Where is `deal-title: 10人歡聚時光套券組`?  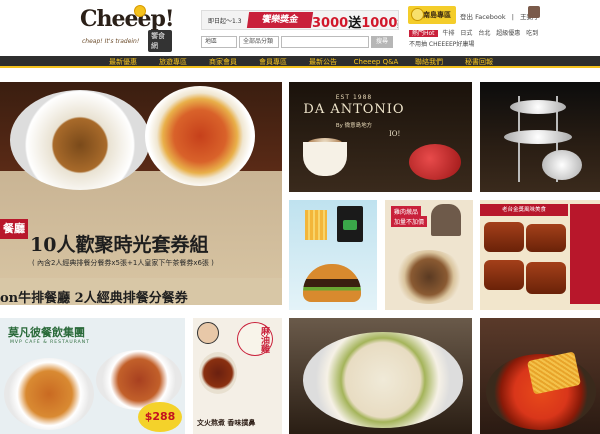 deal-title: 10人歡聚時光套券組 is located at coordinates (119, 245).